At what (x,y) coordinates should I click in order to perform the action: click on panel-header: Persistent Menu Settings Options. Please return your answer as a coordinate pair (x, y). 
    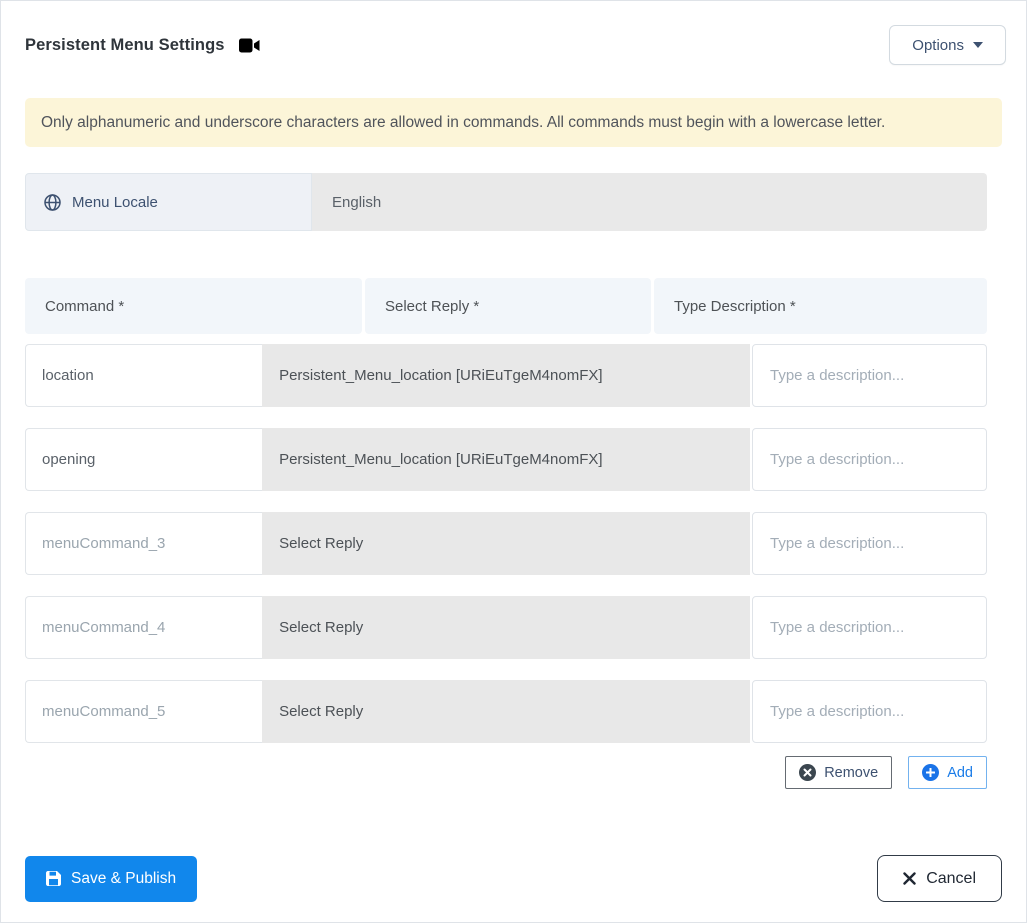
    Looking at the image, I should click on (515, 45).